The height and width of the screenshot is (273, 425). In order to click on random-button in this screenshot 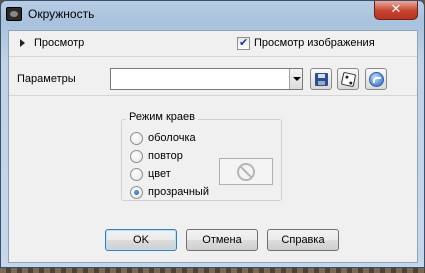, I will do `click(348, 79)`.